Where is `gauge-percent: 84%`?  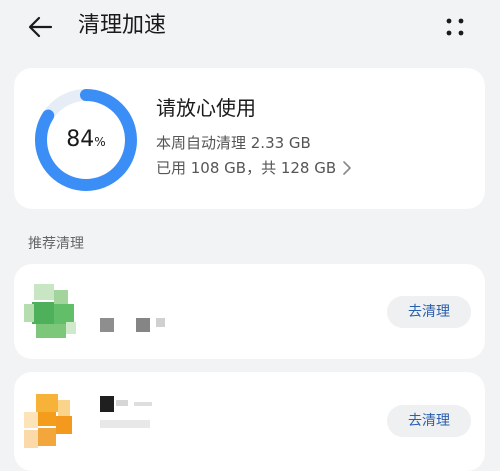 gauge-percent: 84% is located at coordinates (86, 141).